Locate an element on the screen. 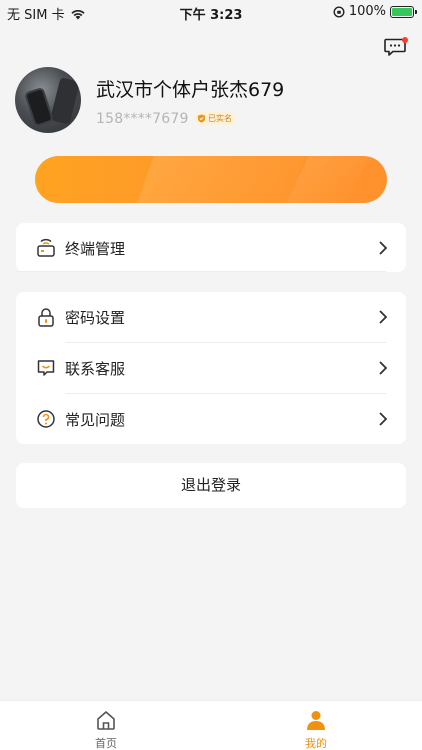 This screenshot has height=750, width=422. battery-percent: 100% is located at coordinates (367, 11).